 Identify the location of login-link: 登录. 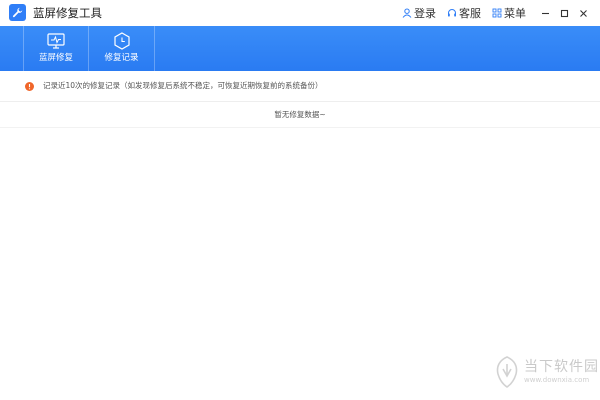
(419, 13).